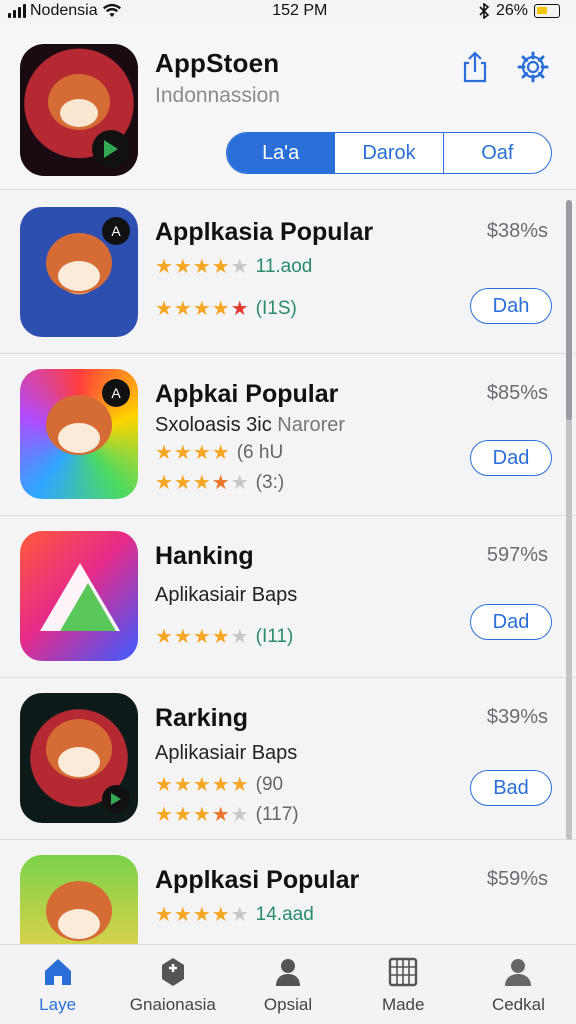 The height and width of the screenshot is (1024, 576). Describe the element at coordinates (517, 555) in the screenshot. I see `app-price: 597%s` at that location.